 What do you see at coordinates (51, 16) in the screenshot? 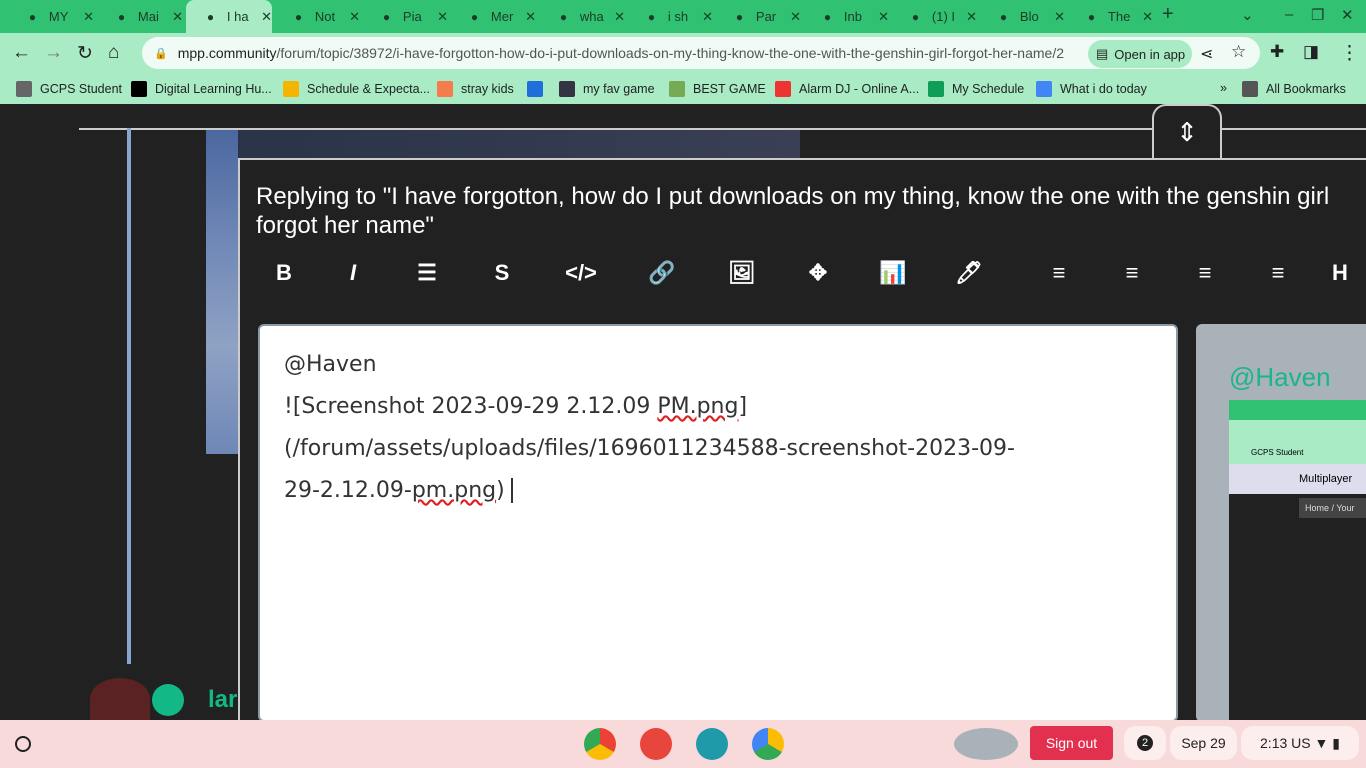
I see `tab: ● MY ✕` at bounding box center [51, 16].